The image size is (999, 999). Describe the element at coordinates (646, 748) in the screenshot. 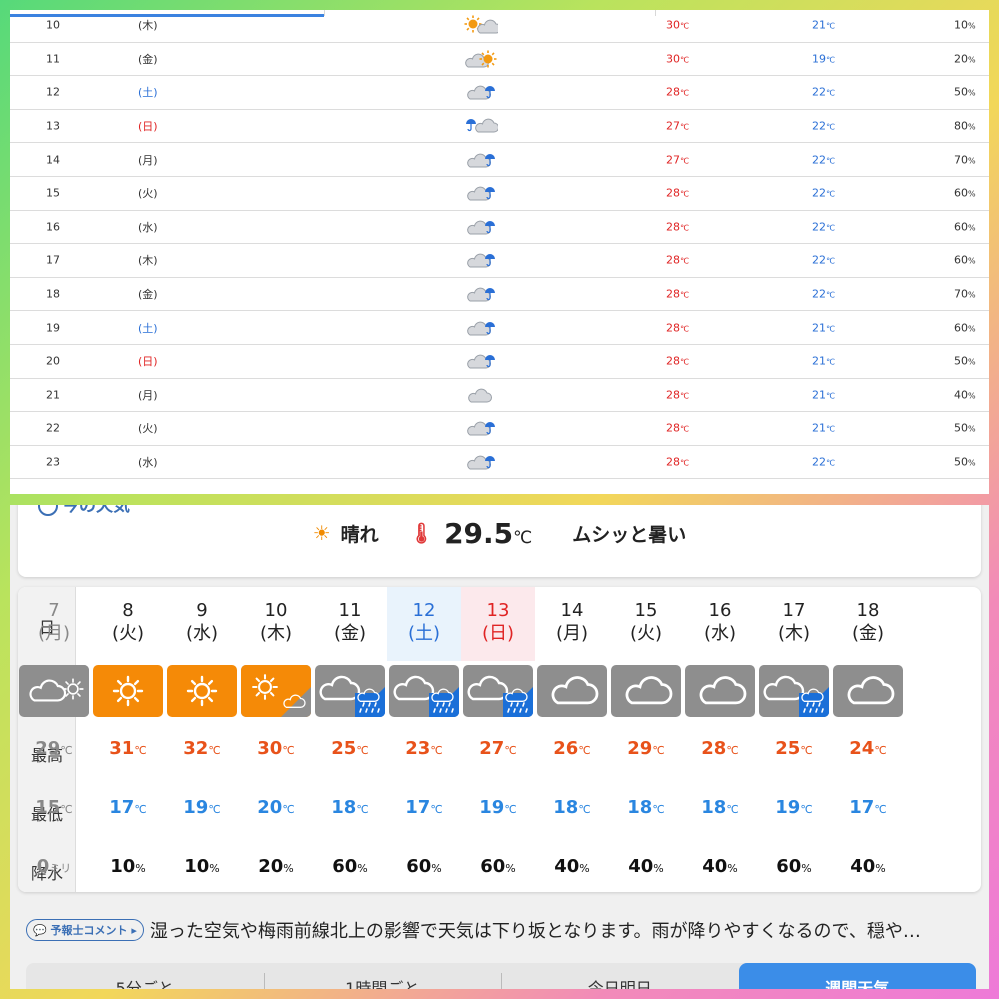

I see `forecast-max-temp: 29℃` at that location.